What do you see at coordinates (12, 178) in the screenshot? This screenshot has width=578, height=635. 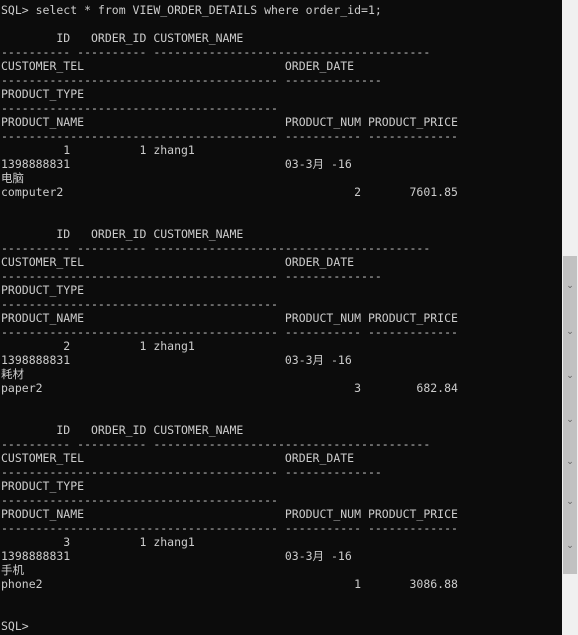 I see `console-line: 电脑` at bounding box center [12, 178].